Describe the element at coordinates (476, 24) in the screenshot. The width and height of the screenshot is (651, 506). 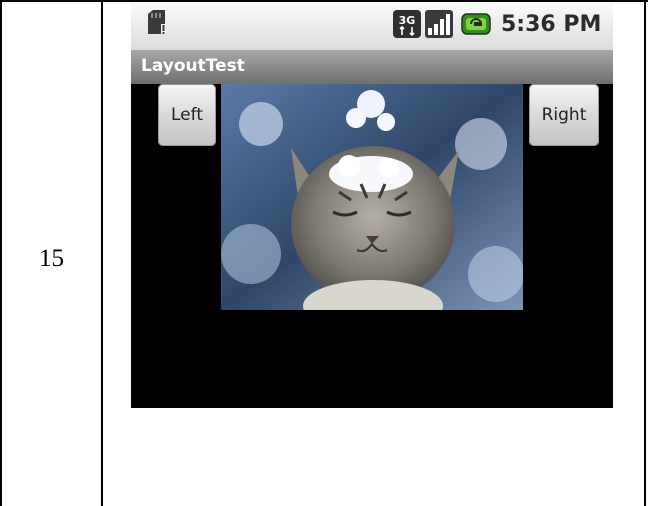
I see `battery-icon` at that location.